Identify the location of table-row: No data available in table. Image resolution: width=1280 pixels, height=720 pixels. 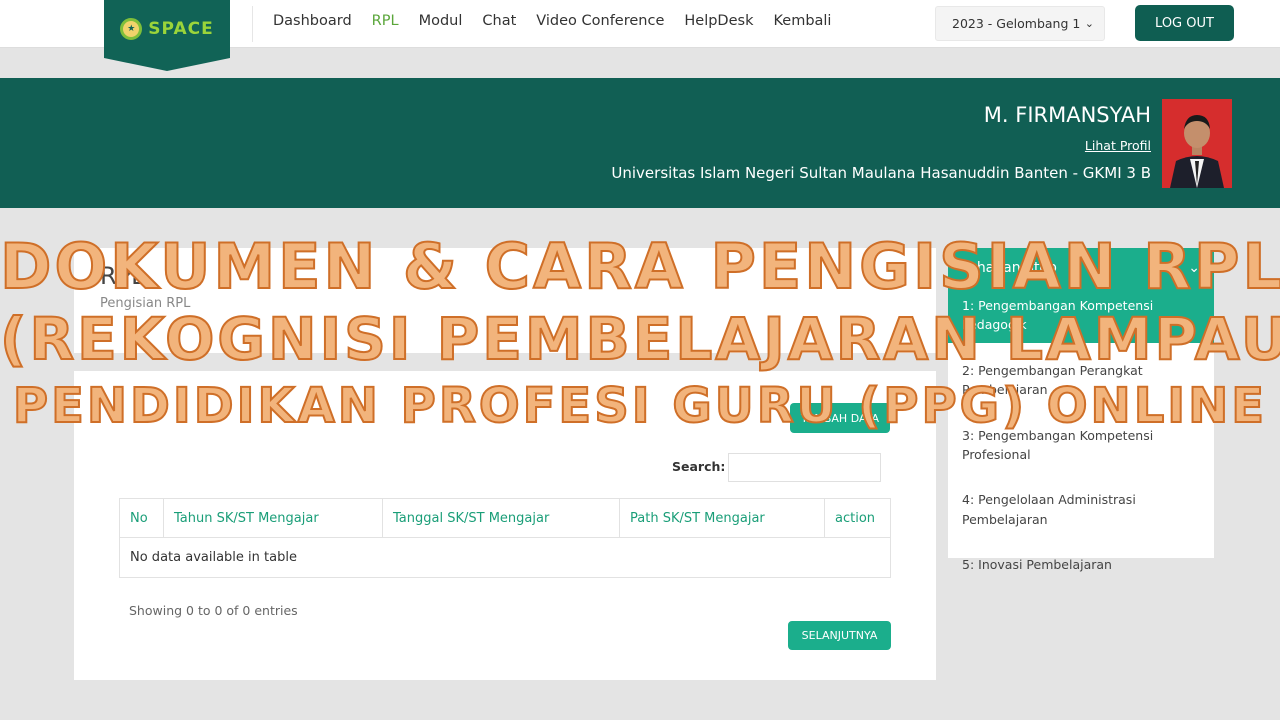
(505, 557).